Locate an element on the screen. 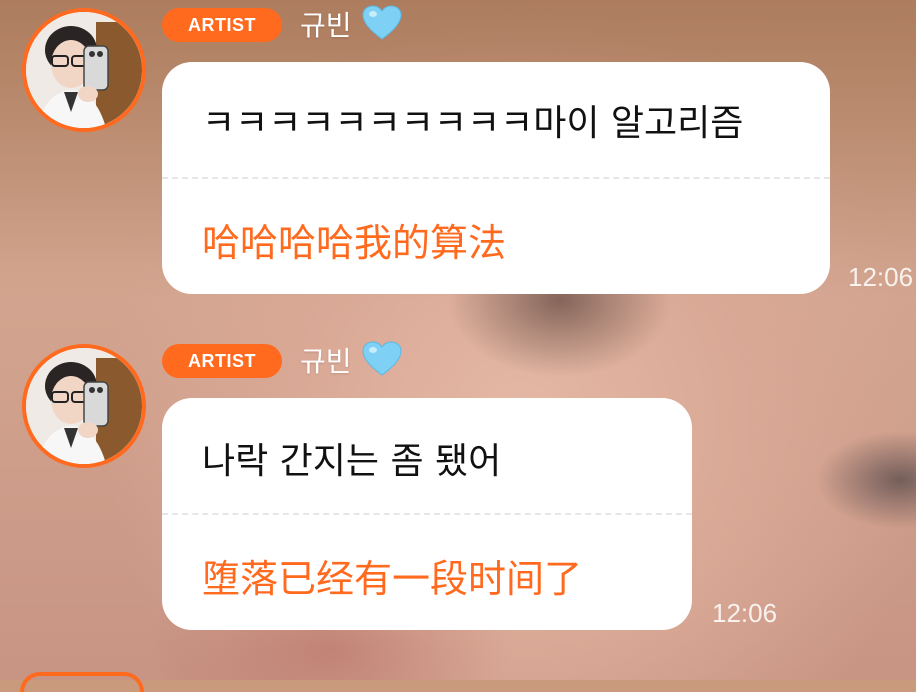 This screenshot has height=692, width=916. translated-text: 堕落已经有一段时间了 is located at coordinates (392, 579).